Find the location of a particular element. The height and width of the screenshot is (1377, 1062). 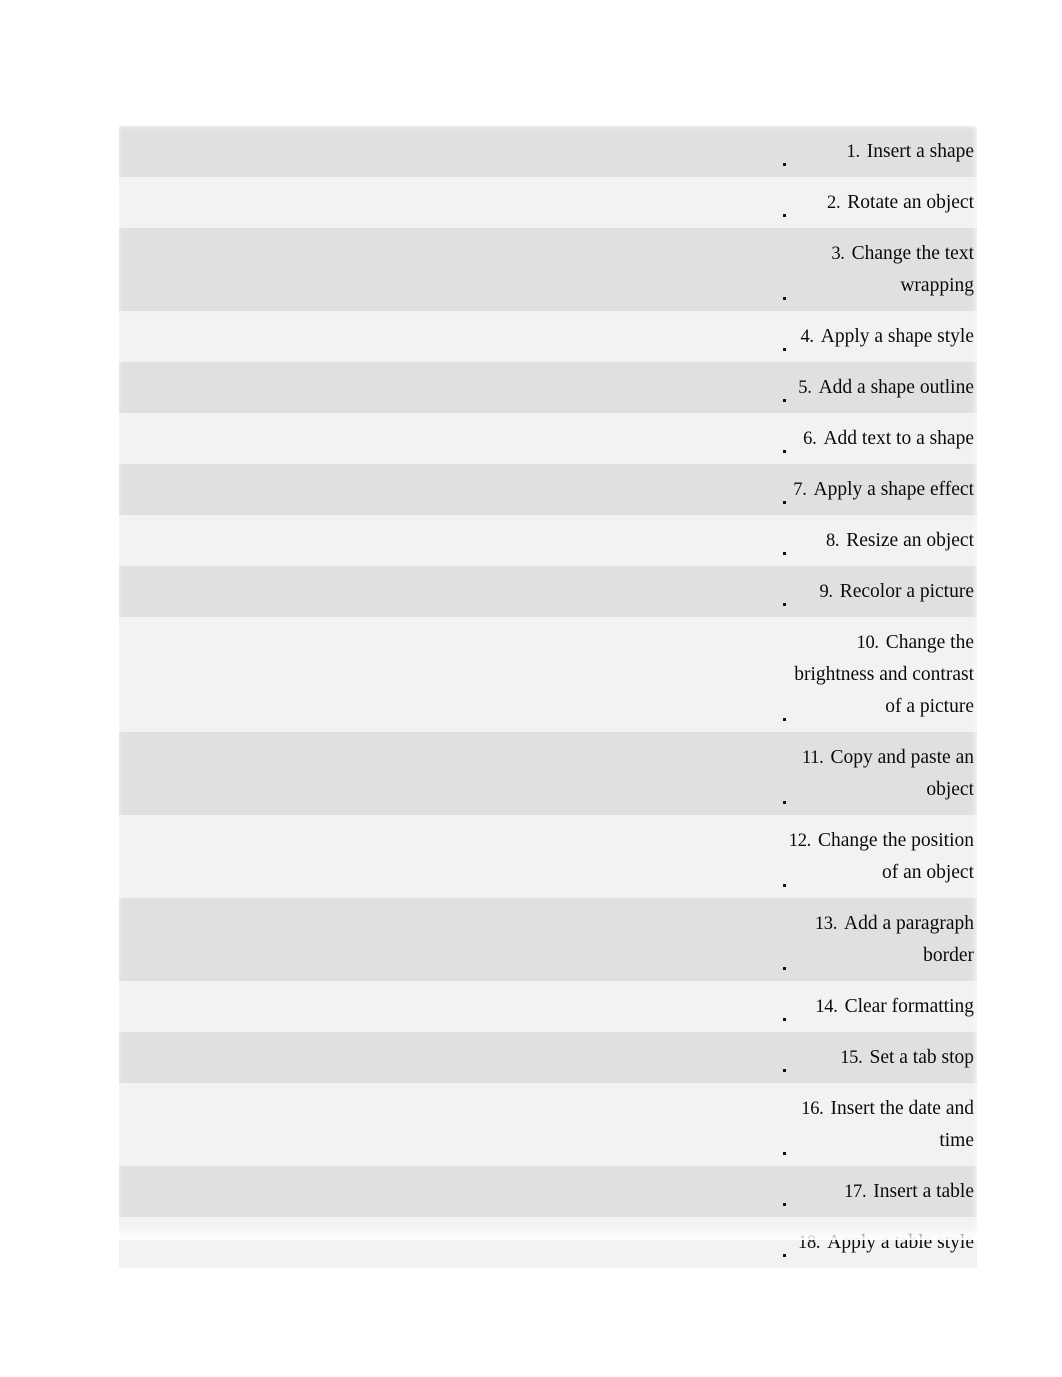

list-item-line: 5. Add a shape outline is located at coordinates (878, 388).